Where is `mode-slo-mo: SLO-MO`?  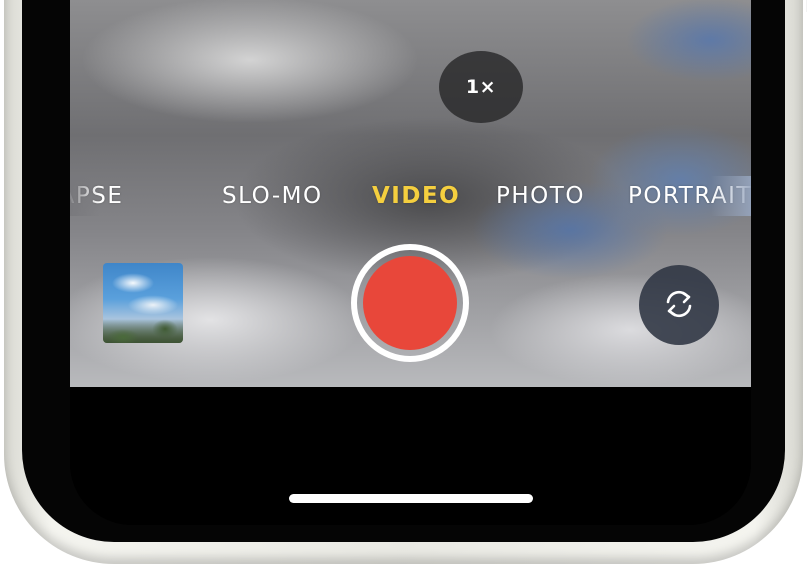 mode-slo-mo: SLO-MO is located at coordinates (272, 196).